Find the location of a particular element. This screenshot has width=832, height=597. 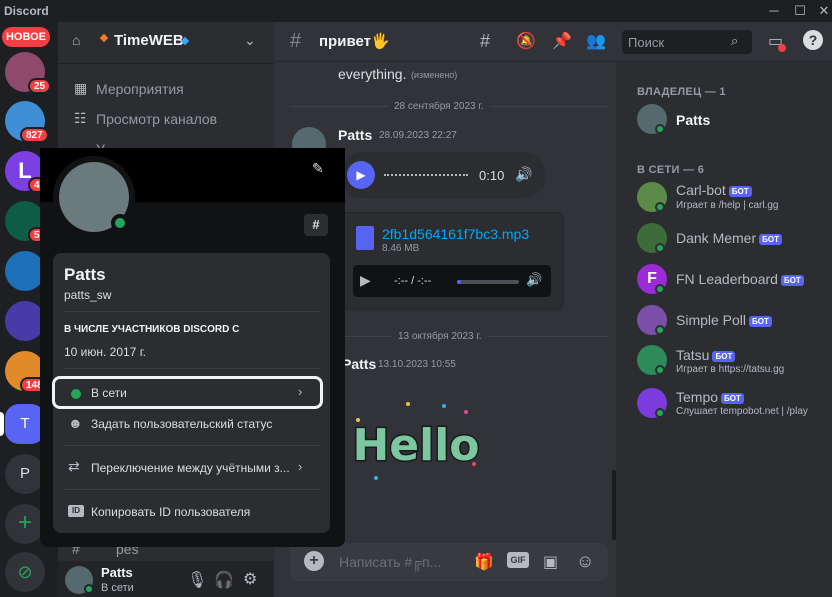

user-name: Patts is located at coordinates (117, 572).